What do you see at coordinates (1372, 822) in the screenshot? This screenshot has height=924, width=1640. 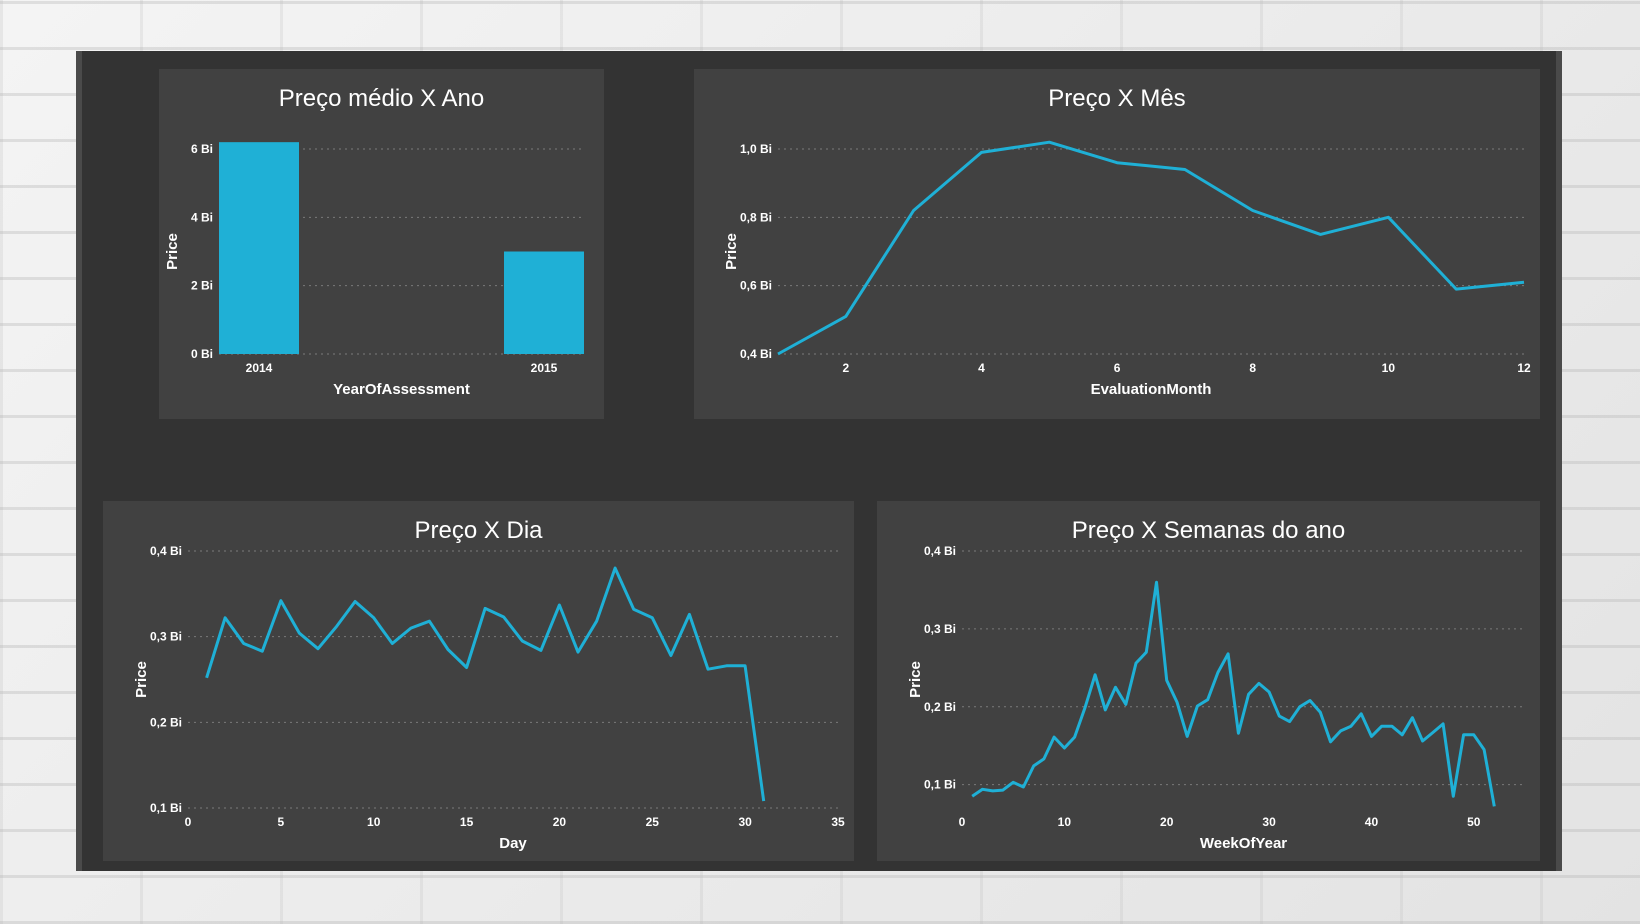 I see `x-tick-label: 40` at bounding box center [1372, 822].